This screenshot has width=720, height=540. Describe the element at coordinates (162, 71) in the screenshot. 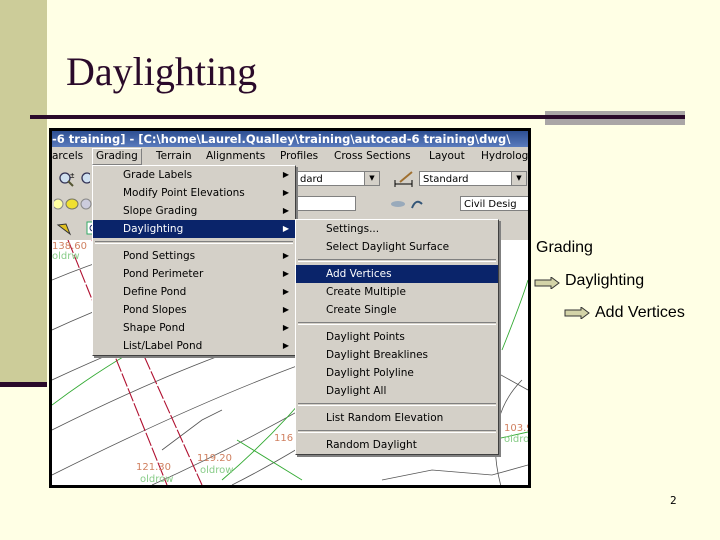

I see `slide-title: Daylighting` at that location.